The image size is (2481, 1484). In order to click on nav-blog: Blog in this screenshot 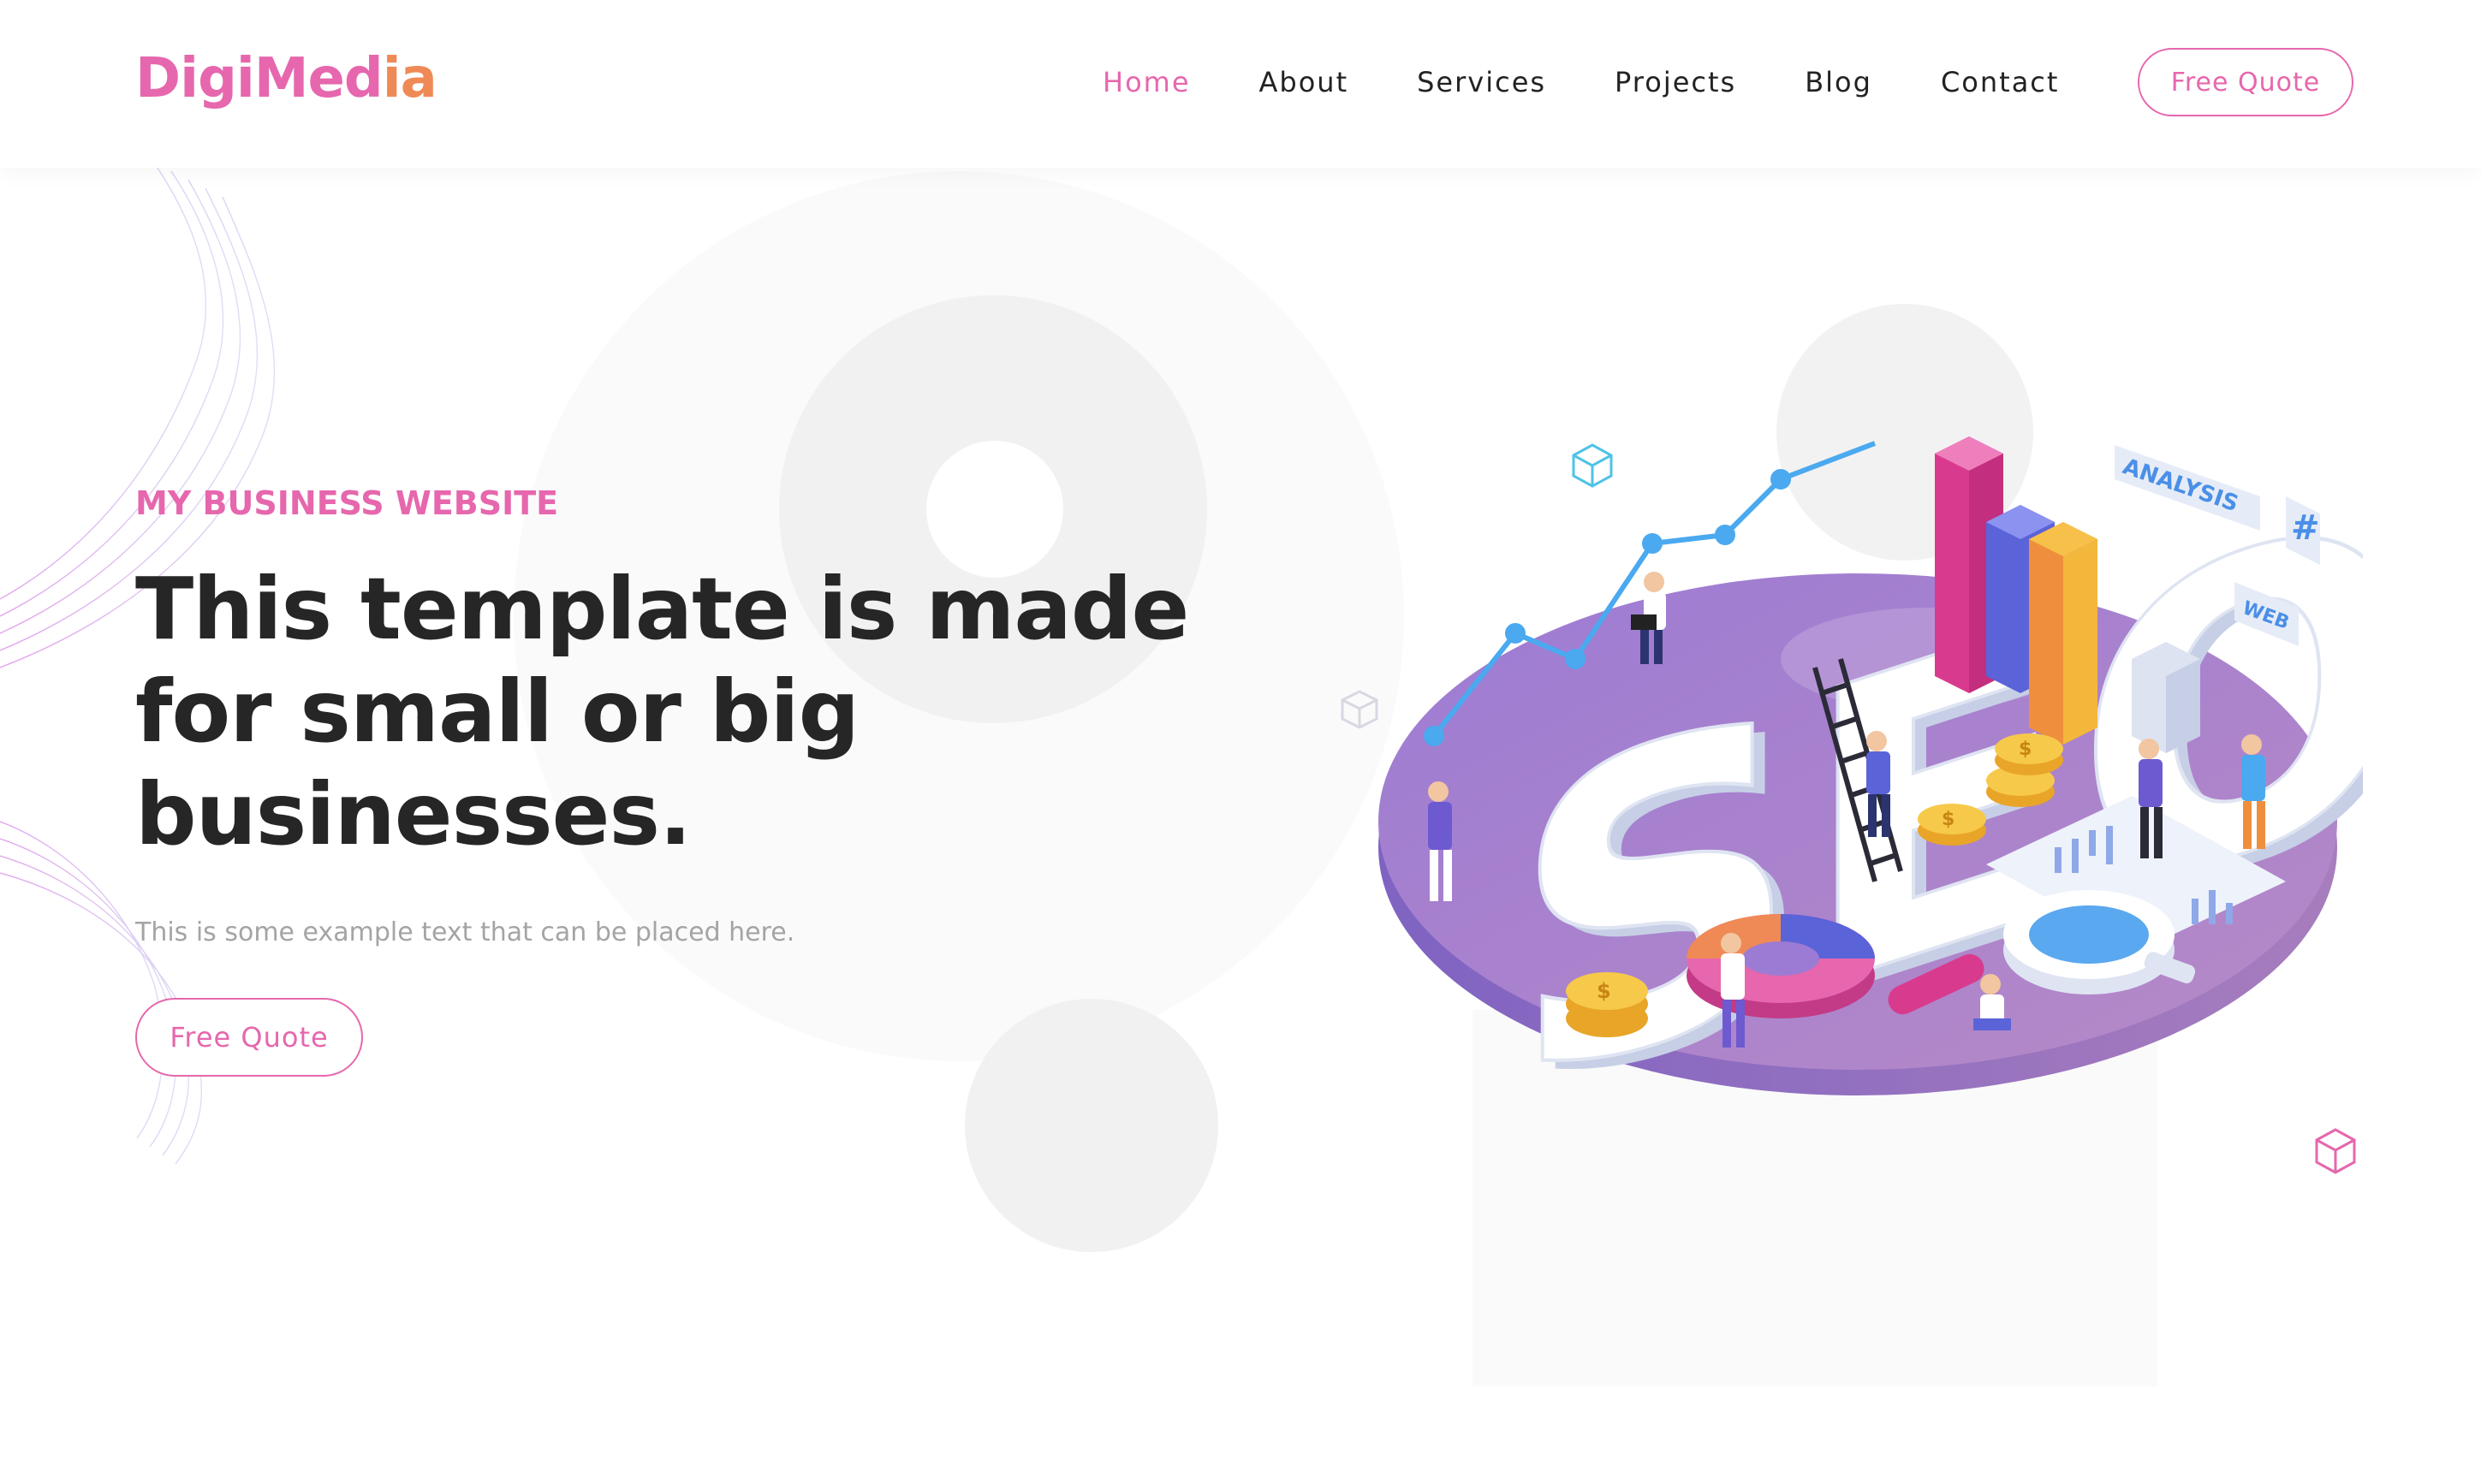, I will do `click(1838, 82)`.